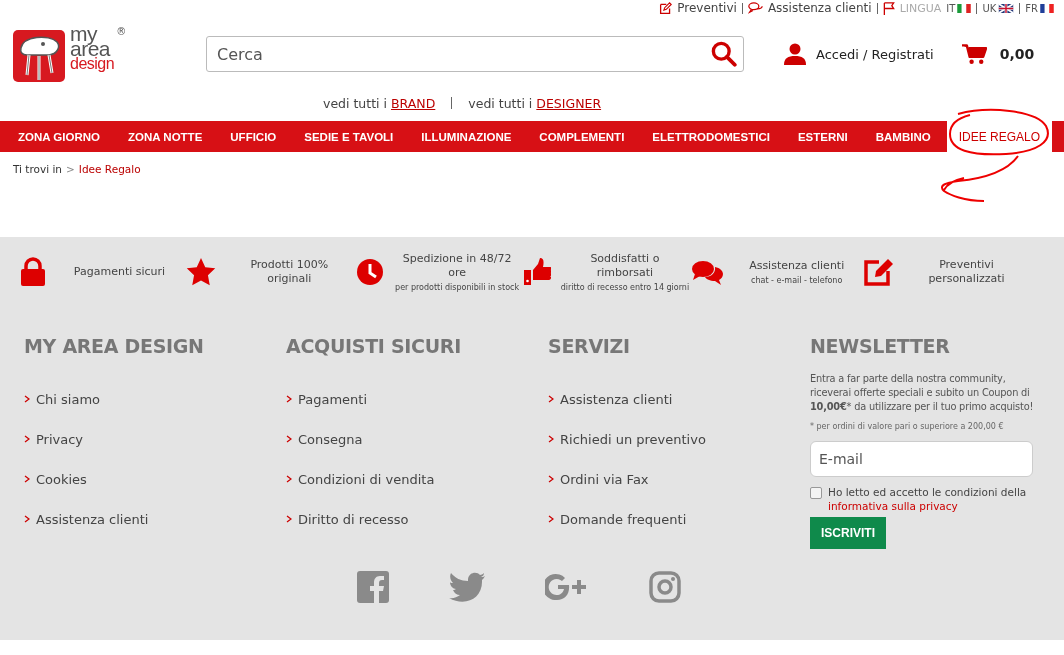  Describe the element at coordinates (59, 136) in the screenshot. I see `nav-tab: ZONA GIORNO` at that location.